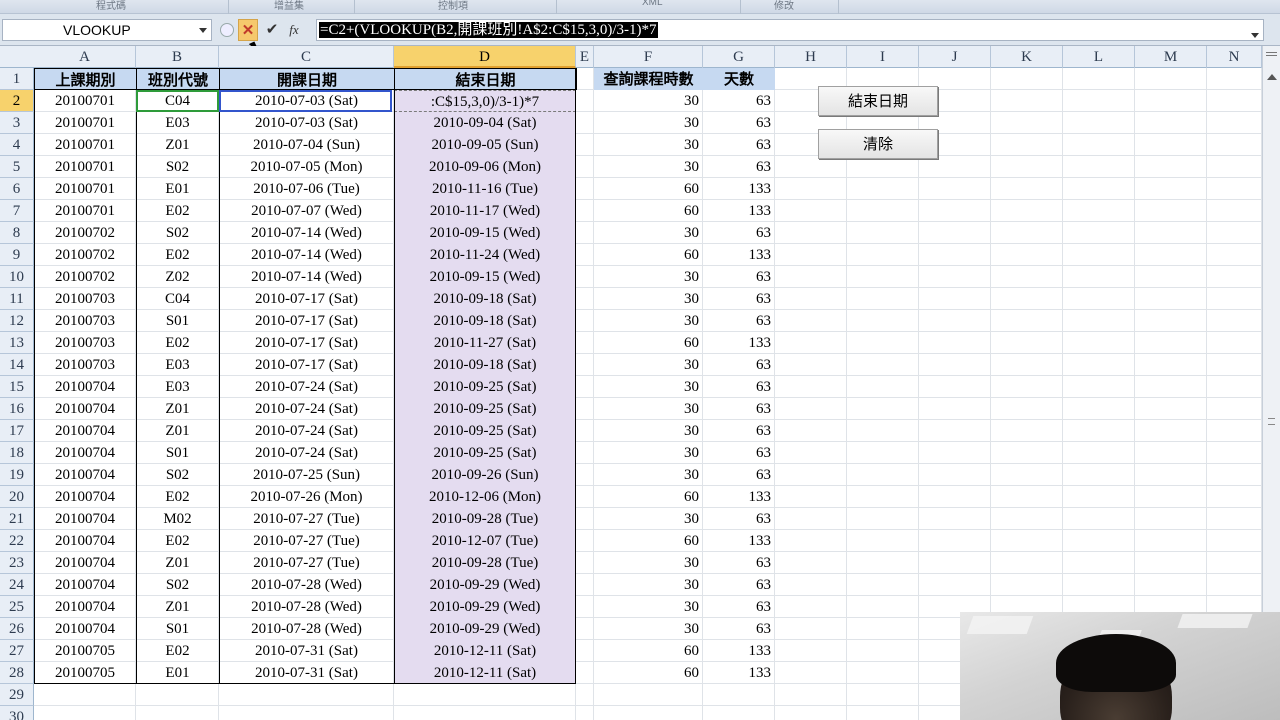 The width and height of the screenshot is (1280, 720). What do you see at coordinates (306, 497) in the screenshot?
I see `cell-start-date: 2010-07-26 (Mon)` at bounding box center [306, 497].